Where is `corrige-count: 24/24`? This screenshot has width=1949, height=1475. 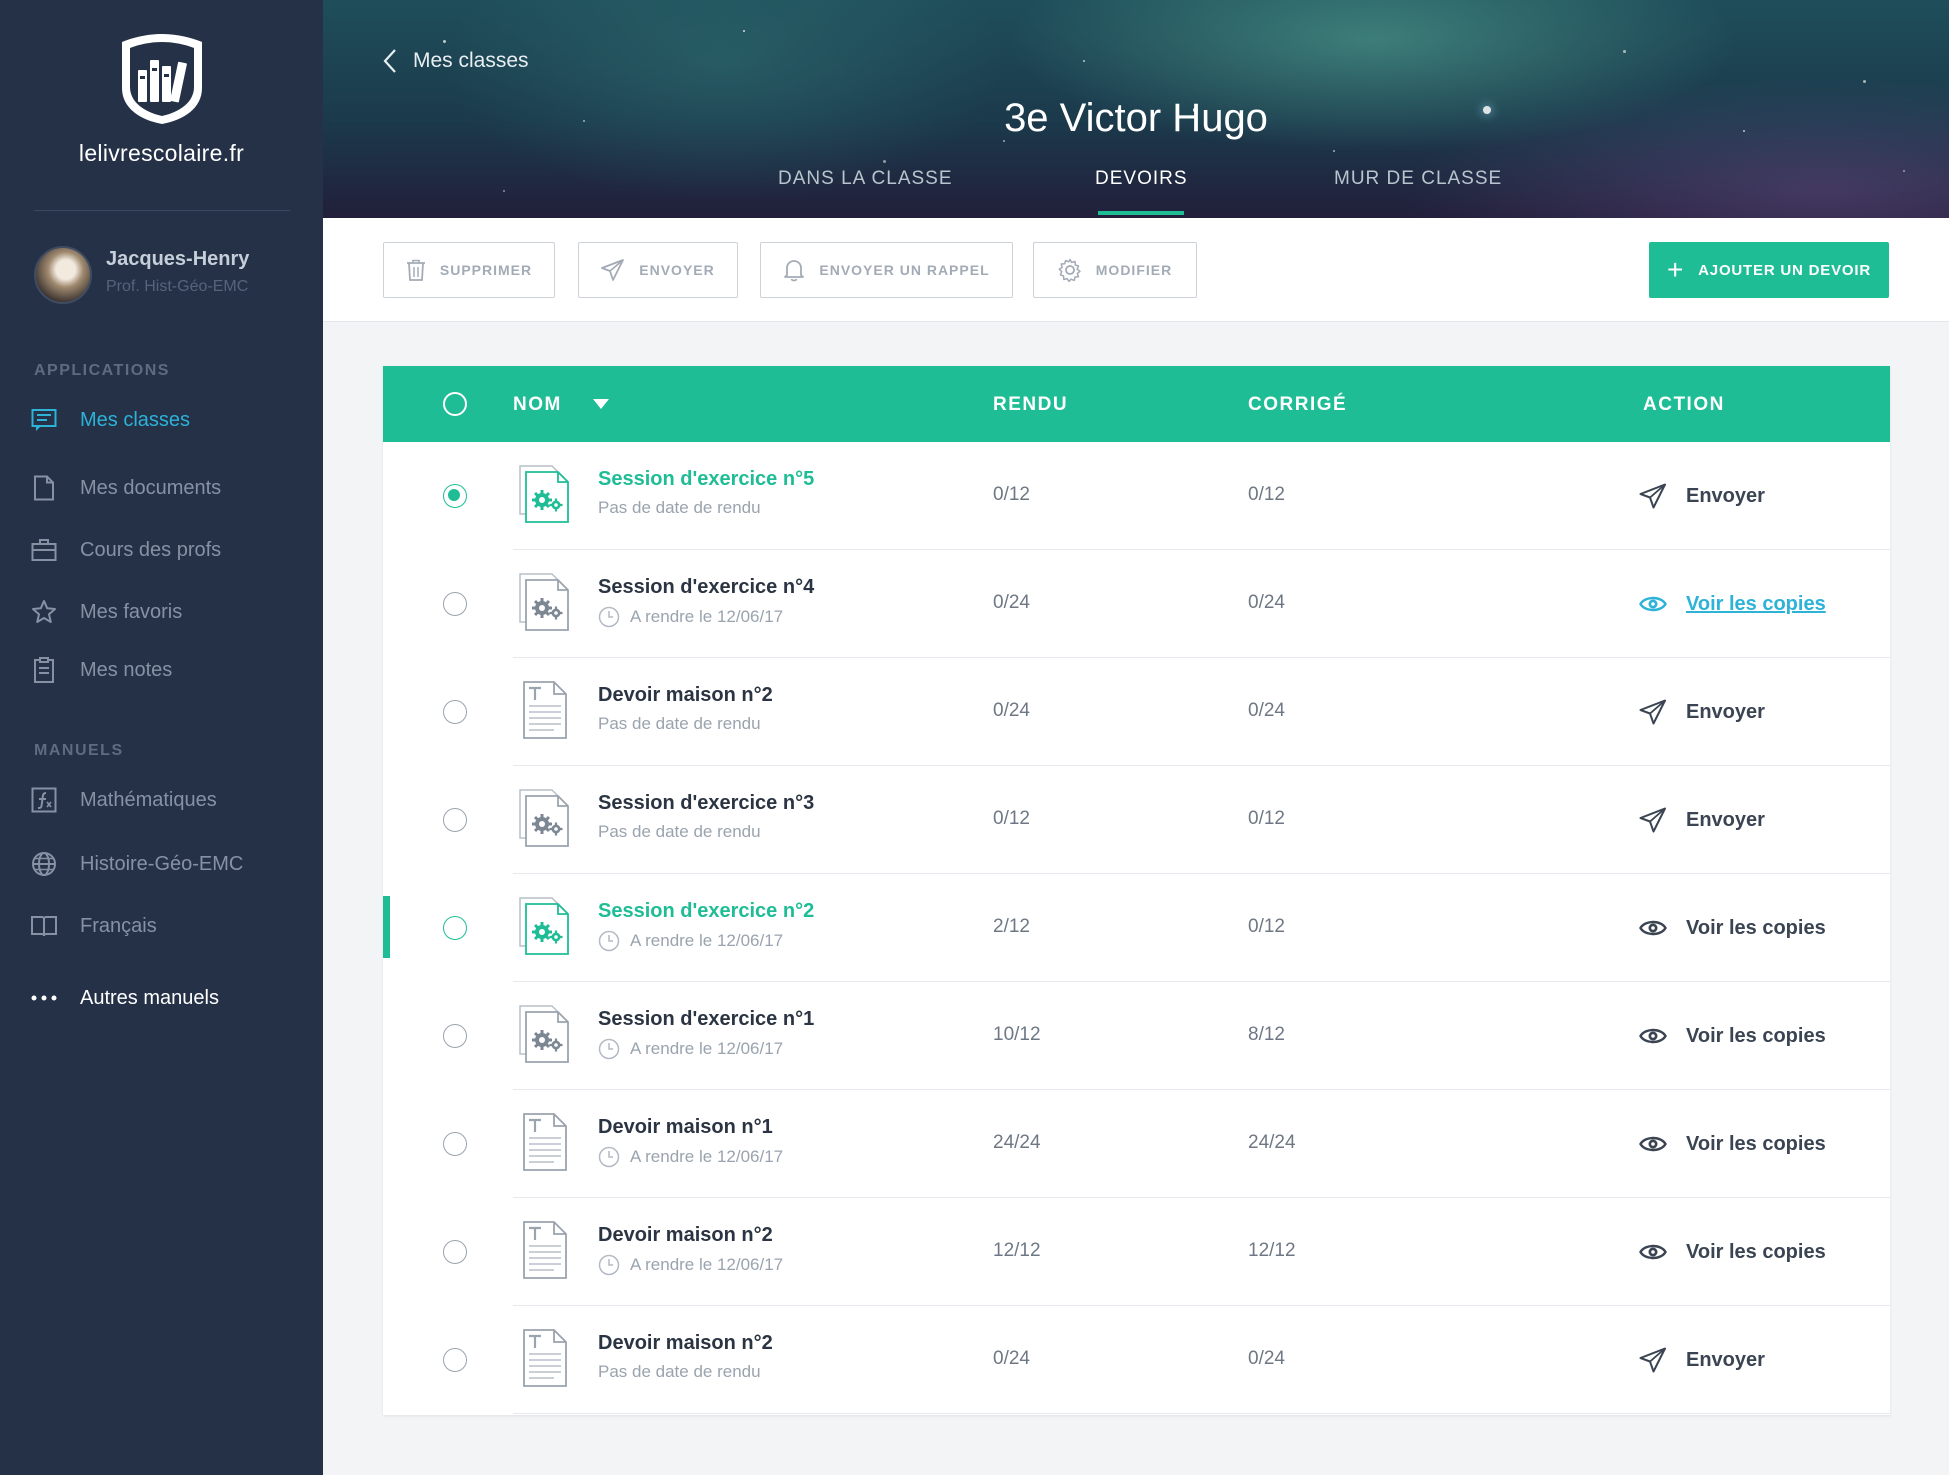
corrige-count: 24/24 is located at coordinates (1272, 1142).